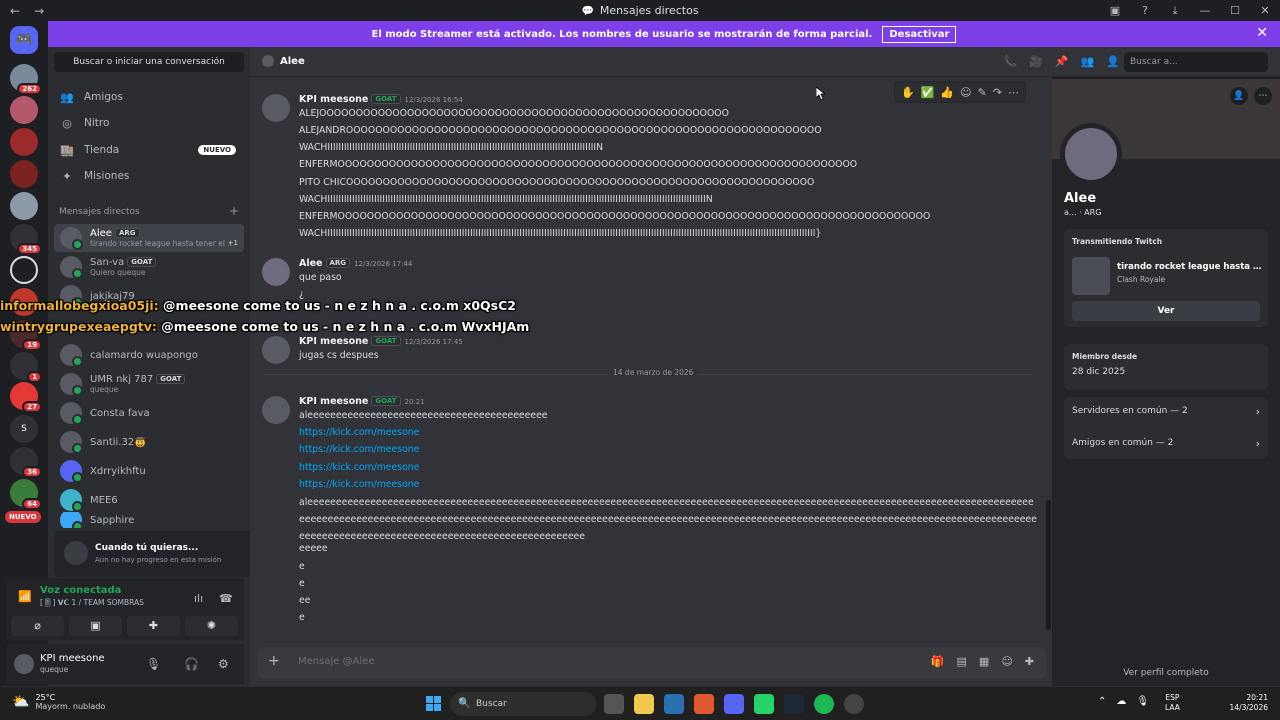  I want to click on dm-item: Santii.32🤠, so click(149, 442).